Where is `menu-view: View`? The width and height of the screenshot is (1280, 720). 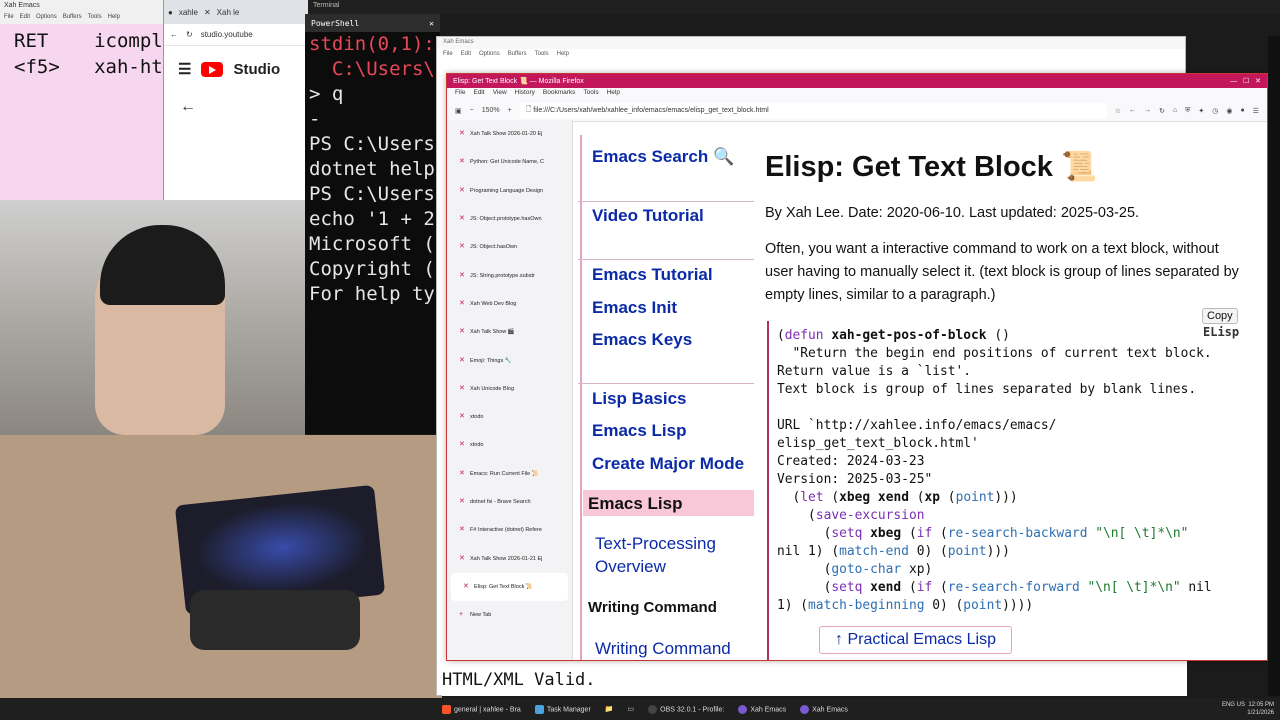
menu-view: View is located at coordinates (500, 94).